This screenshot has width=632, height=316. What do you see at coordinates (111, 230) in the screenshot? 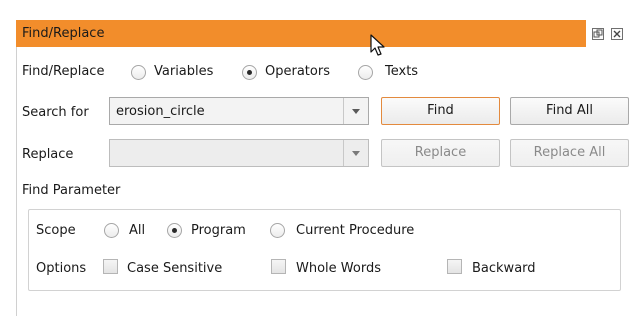
I see `radio-scope-all` at bounding box center [111, 230].